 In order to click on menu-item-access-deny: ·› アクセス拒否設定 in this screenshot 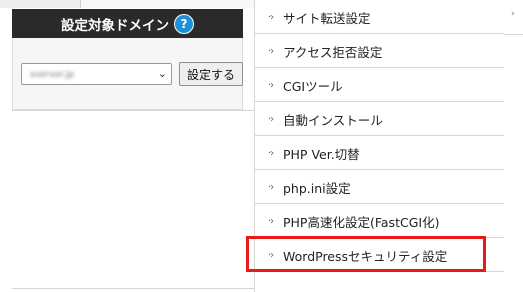, I will do `click(379, 51)`.